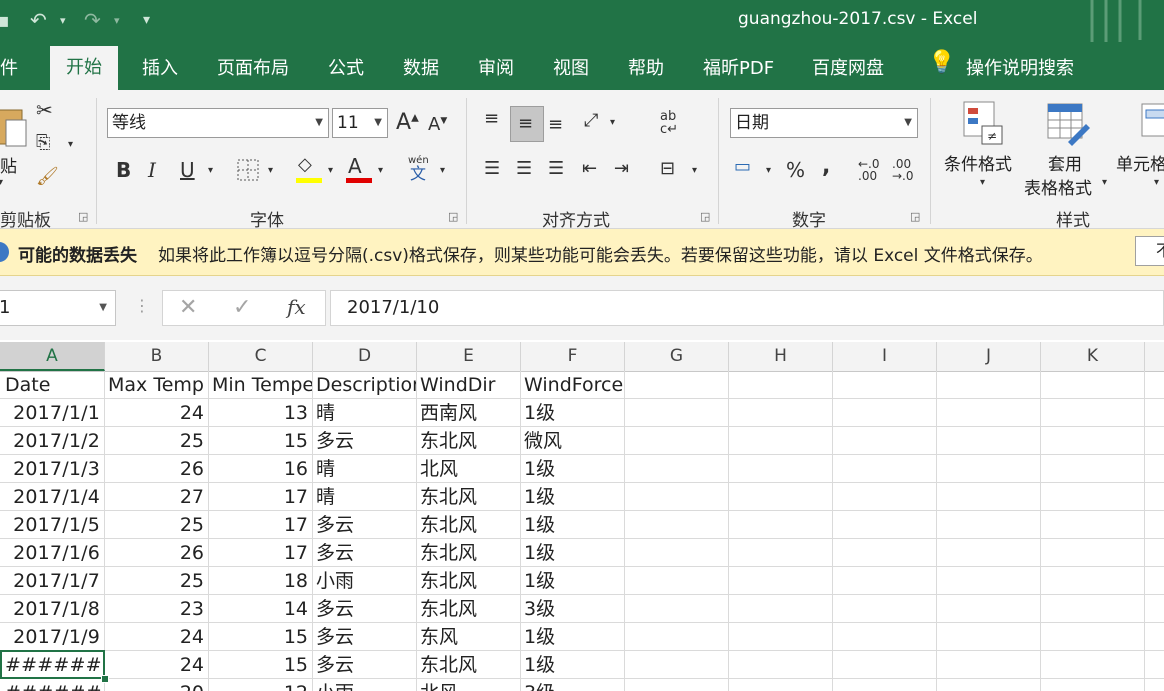 This screenshot has height=691, width=1164. What do you see at coordinates (156, 413) in the screenshot?
I see `table-cell: 24` at bounding box center [156, 413].